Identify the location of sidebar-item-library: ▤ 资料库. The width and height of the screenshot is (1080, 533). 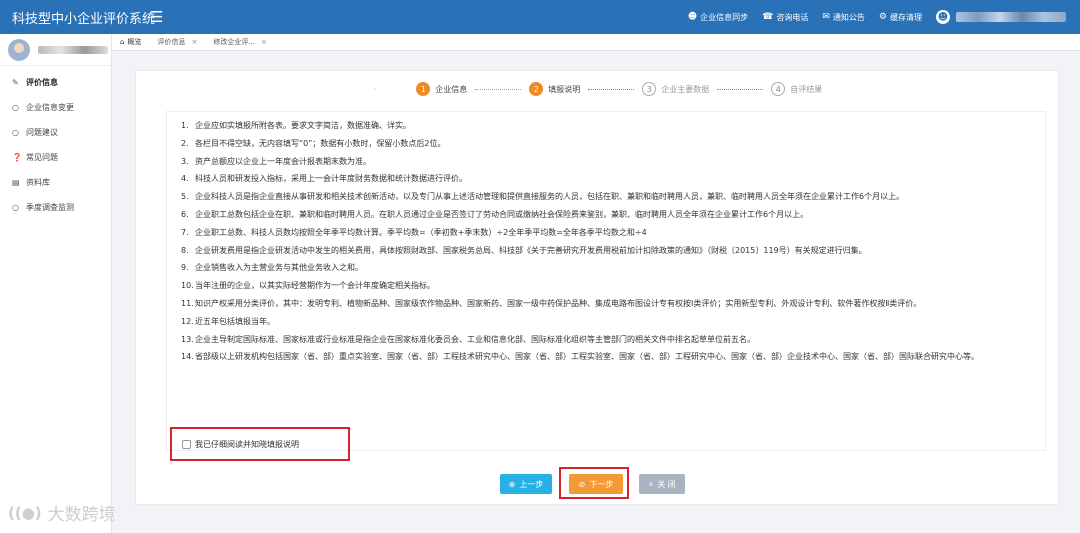
(55, 182).